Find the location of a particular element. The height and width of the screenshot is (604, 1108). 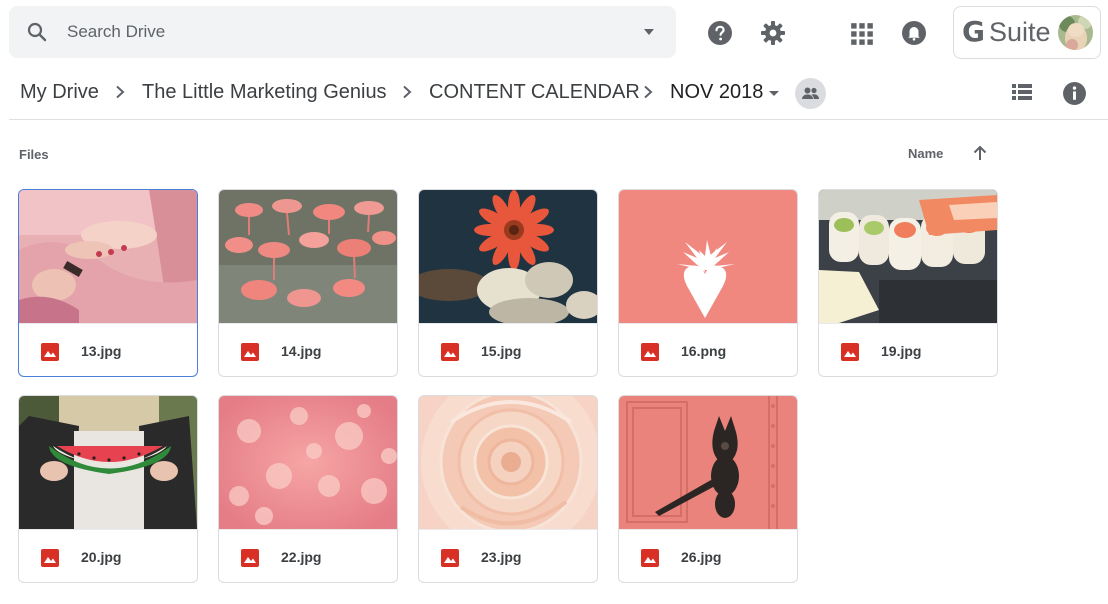

file-caption: 16.png is located at coordinates (708, 349).